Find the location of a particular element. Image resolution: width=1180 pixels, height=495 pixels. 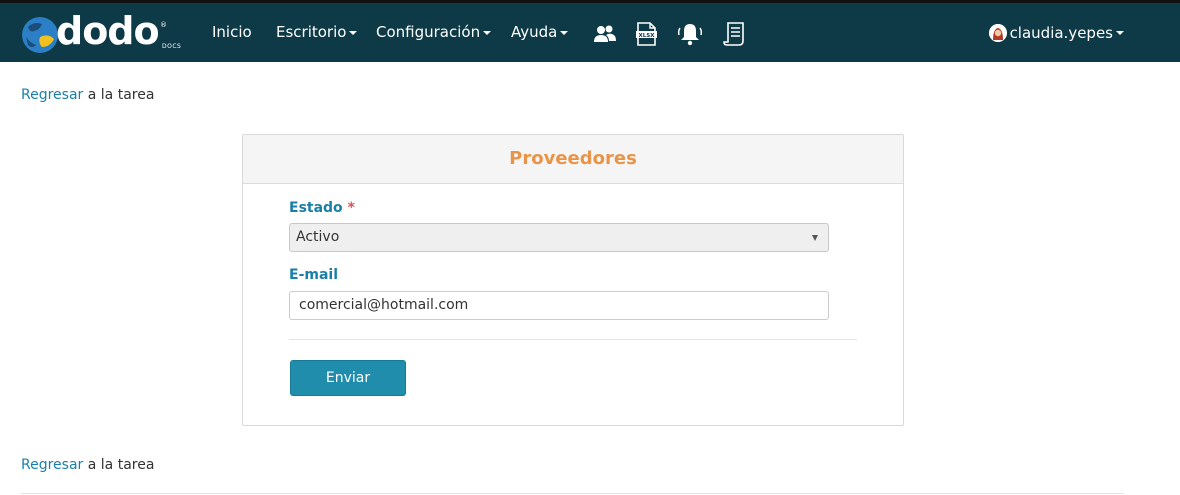

back-link-top: Regresar is located at coordinates (52, 95).